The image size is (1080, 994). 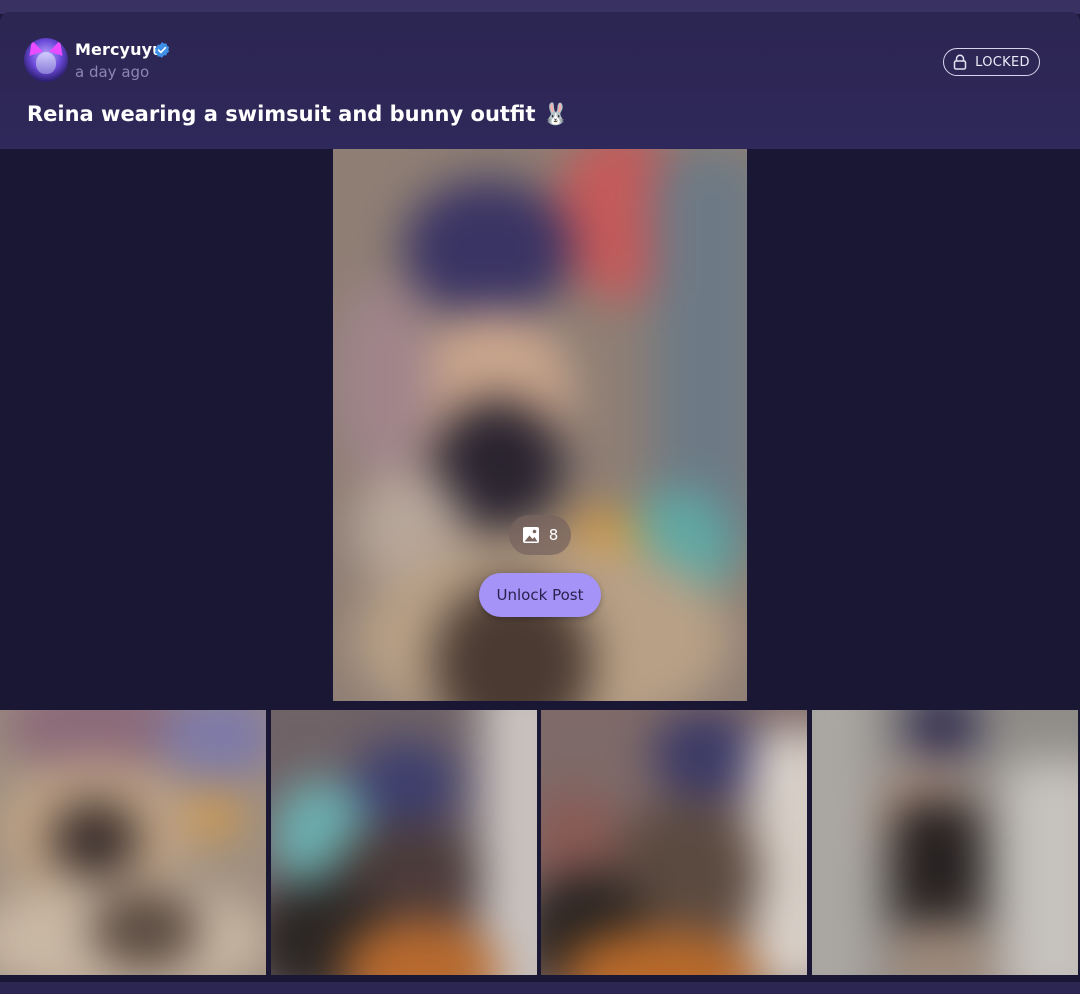 I want to click on author-name: Mercyuyu, so click(x=119, y=49).